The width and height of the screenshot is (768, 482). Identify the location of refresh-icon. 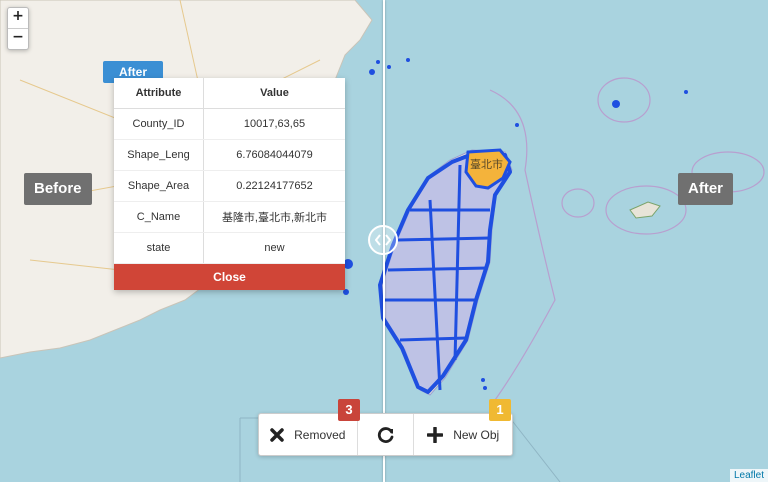
(385, 434).